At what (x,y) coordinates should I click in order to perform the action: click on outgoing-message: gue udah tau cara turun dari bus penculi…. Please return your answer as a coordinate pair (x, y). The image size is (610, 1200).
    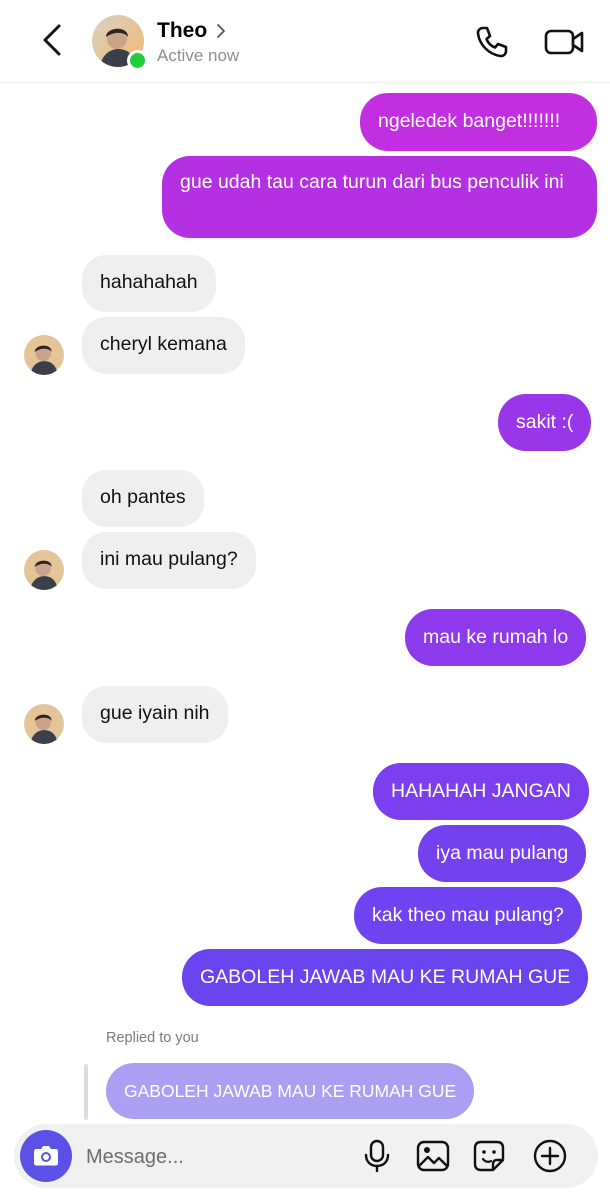
    Looking at the image, I should click on (379, 197).